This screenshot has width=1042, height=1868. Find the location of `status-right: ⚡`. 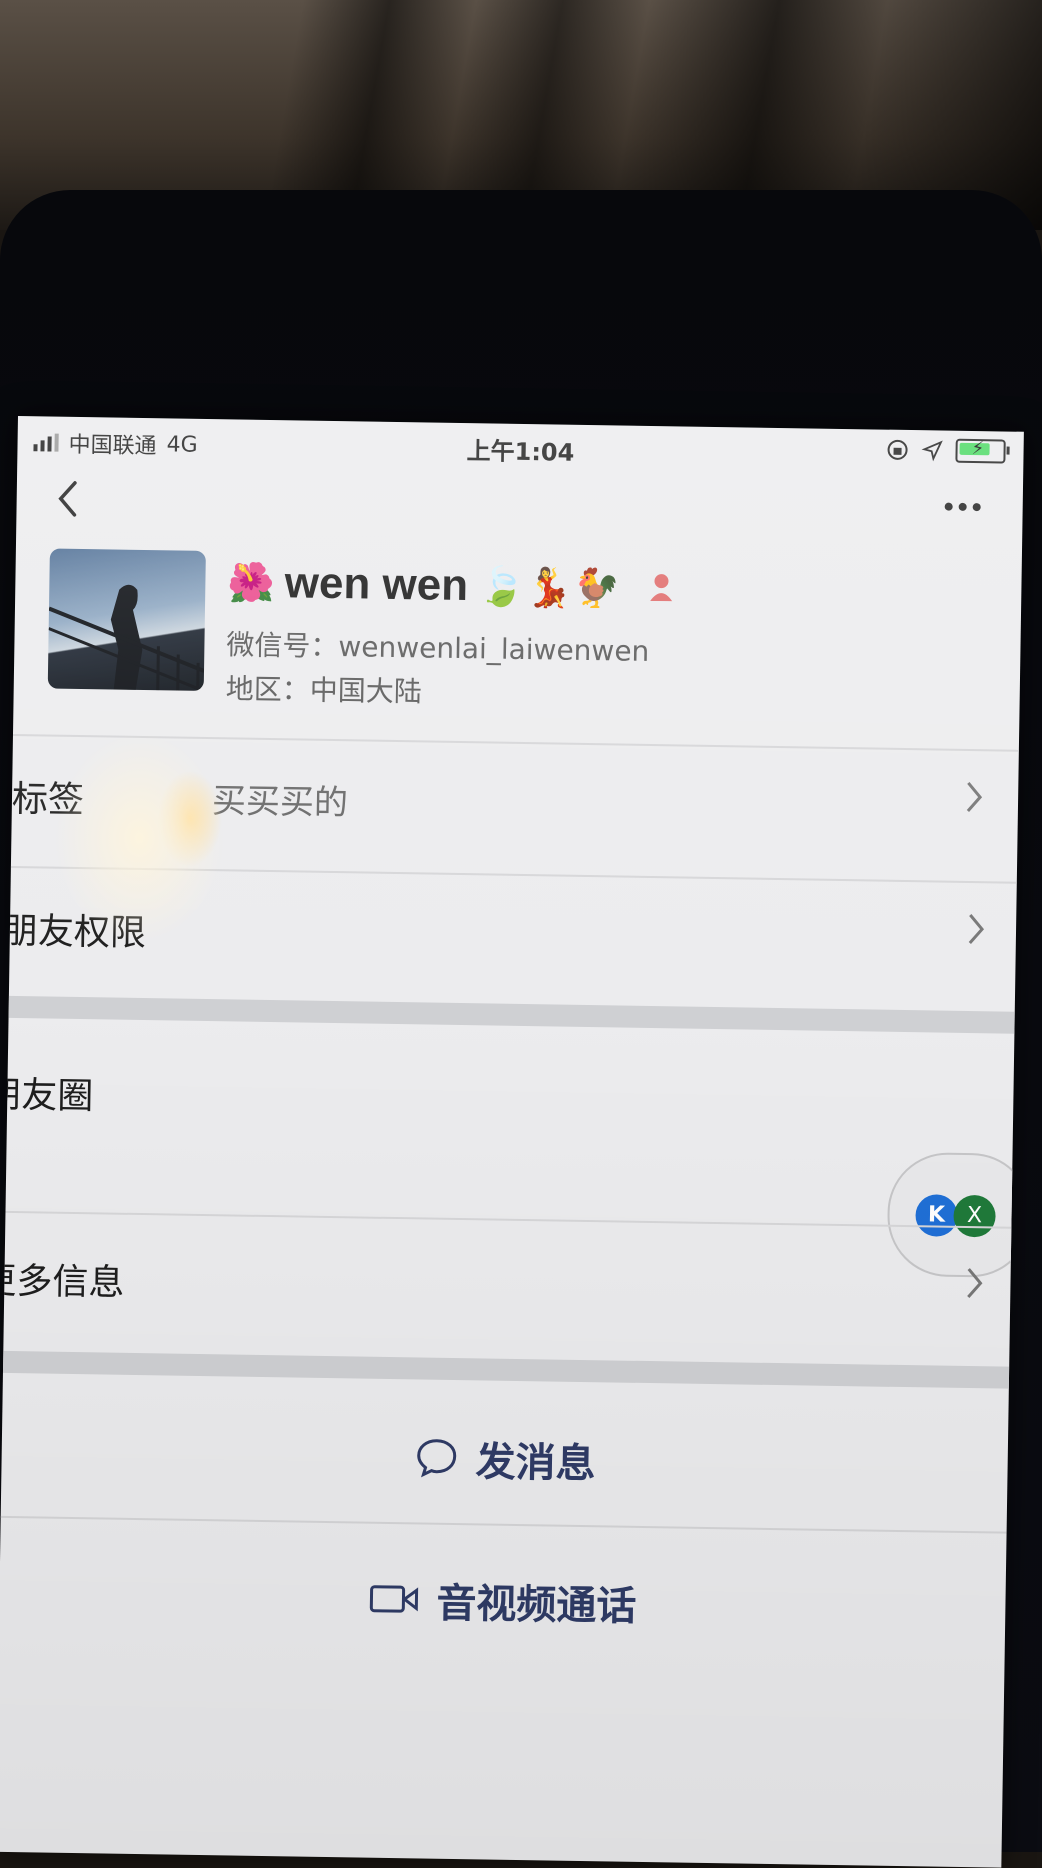

status-right: ⚡ is located at coordinates (945, 451).